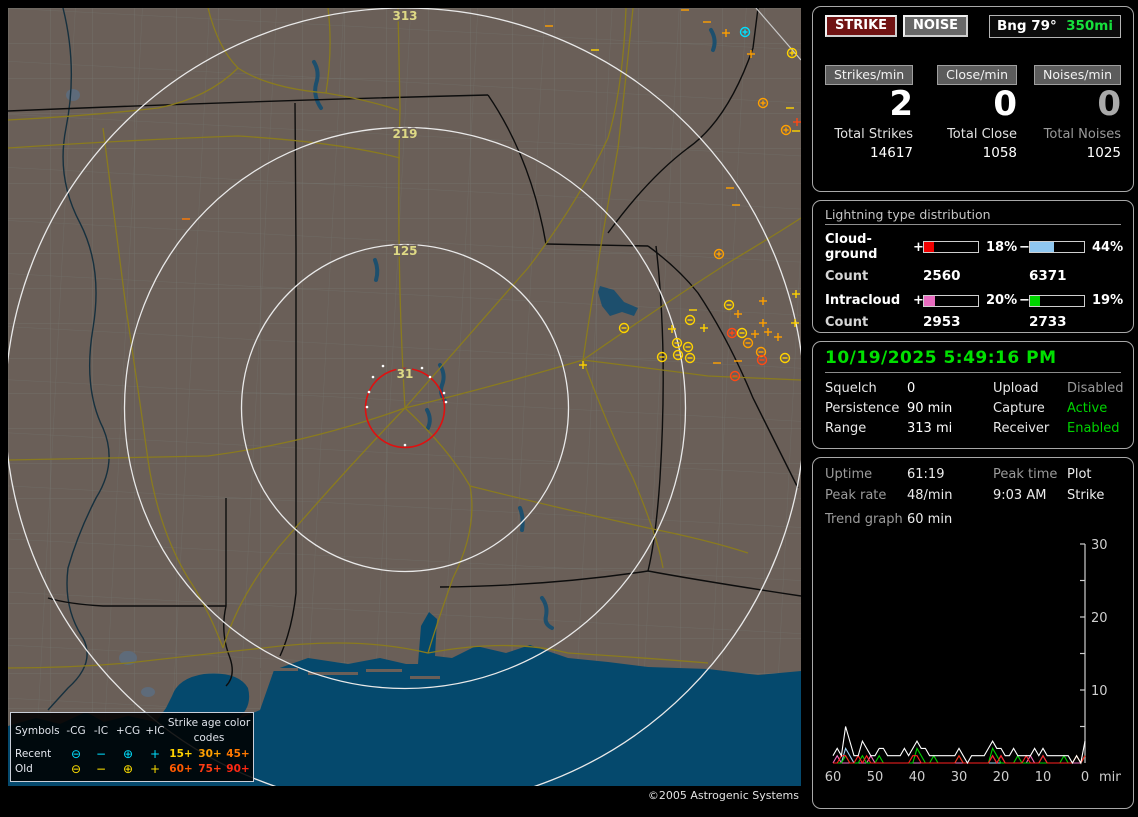  I want to click on ic-pos-old-icon: +, so click(155, 769).